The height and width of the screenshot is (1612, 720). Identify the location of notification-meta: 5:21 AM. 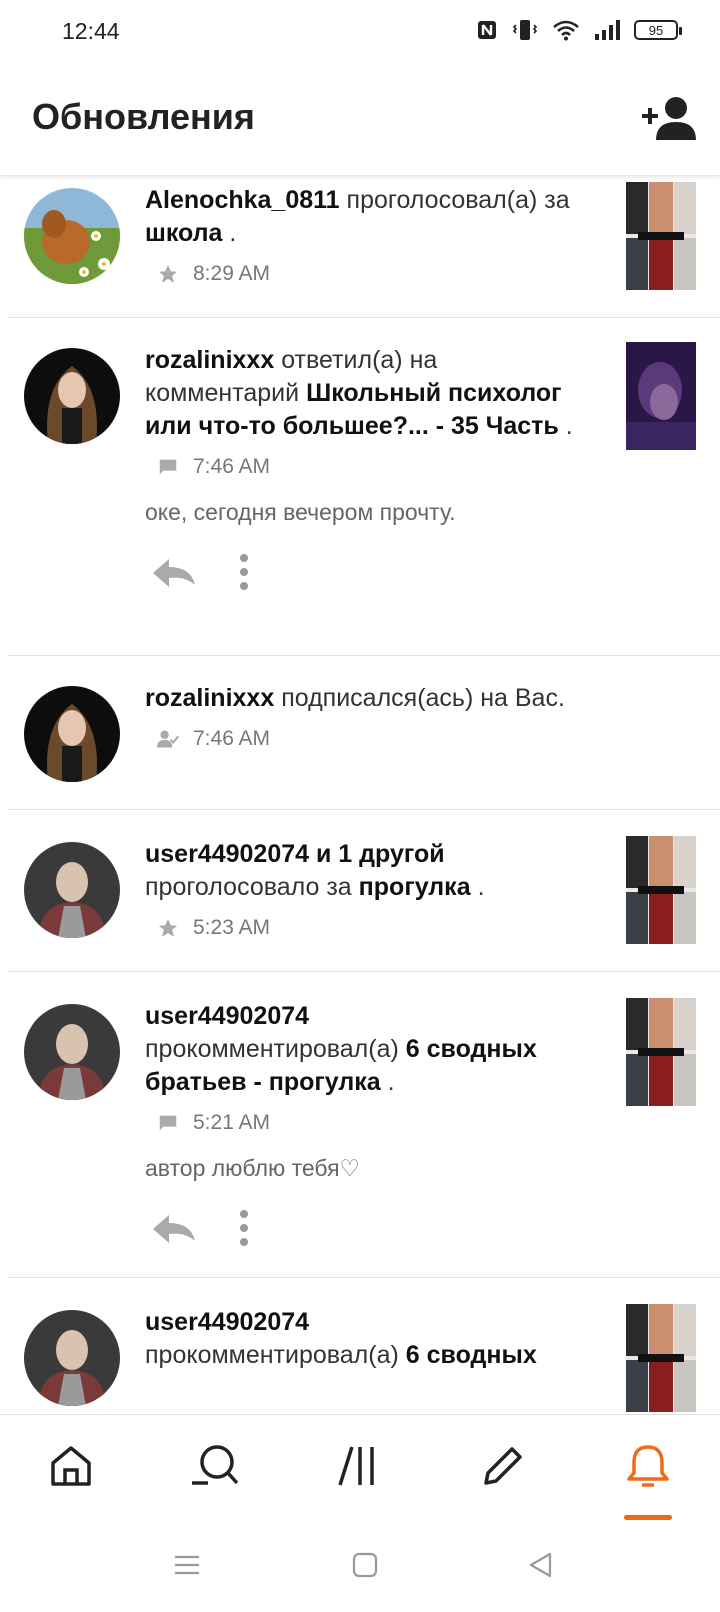
(376, 1123).